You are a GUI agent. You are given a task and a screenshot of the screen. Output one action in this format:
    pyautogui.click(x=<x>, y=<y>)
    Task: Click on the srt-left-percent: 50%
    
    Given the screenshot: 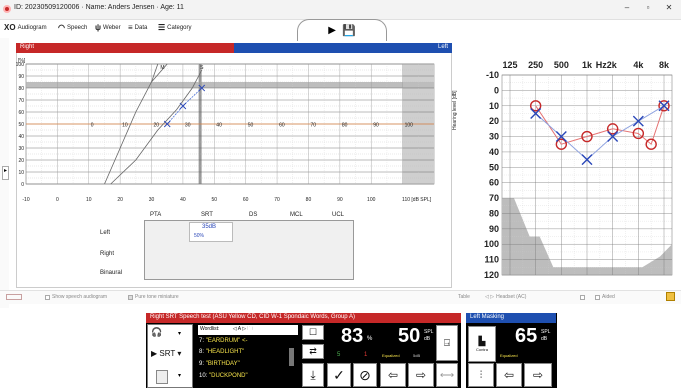 What is the action you would take?
    pyautogui.click(x=199, y=236)
    